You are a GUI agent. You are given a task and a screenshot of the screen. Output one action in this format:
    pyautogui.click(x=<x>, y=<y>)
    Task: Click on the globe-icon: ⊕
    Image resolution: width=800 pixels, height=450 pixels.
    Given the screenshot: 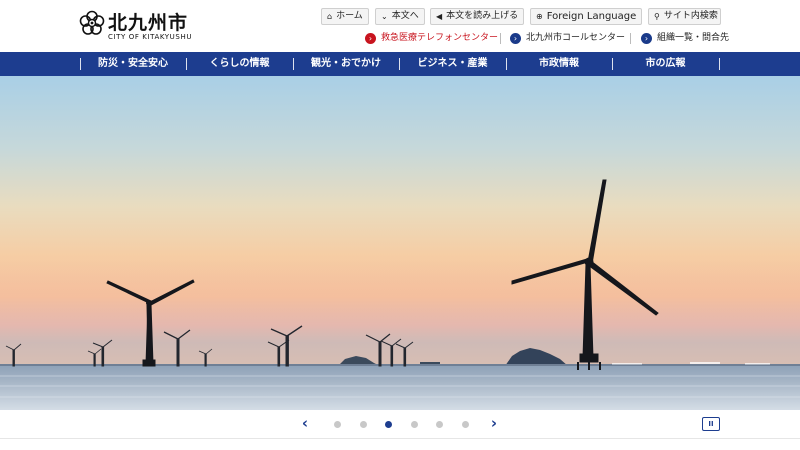 What is the action you would take?
    pyautogui.click(x=539, y=16)
    